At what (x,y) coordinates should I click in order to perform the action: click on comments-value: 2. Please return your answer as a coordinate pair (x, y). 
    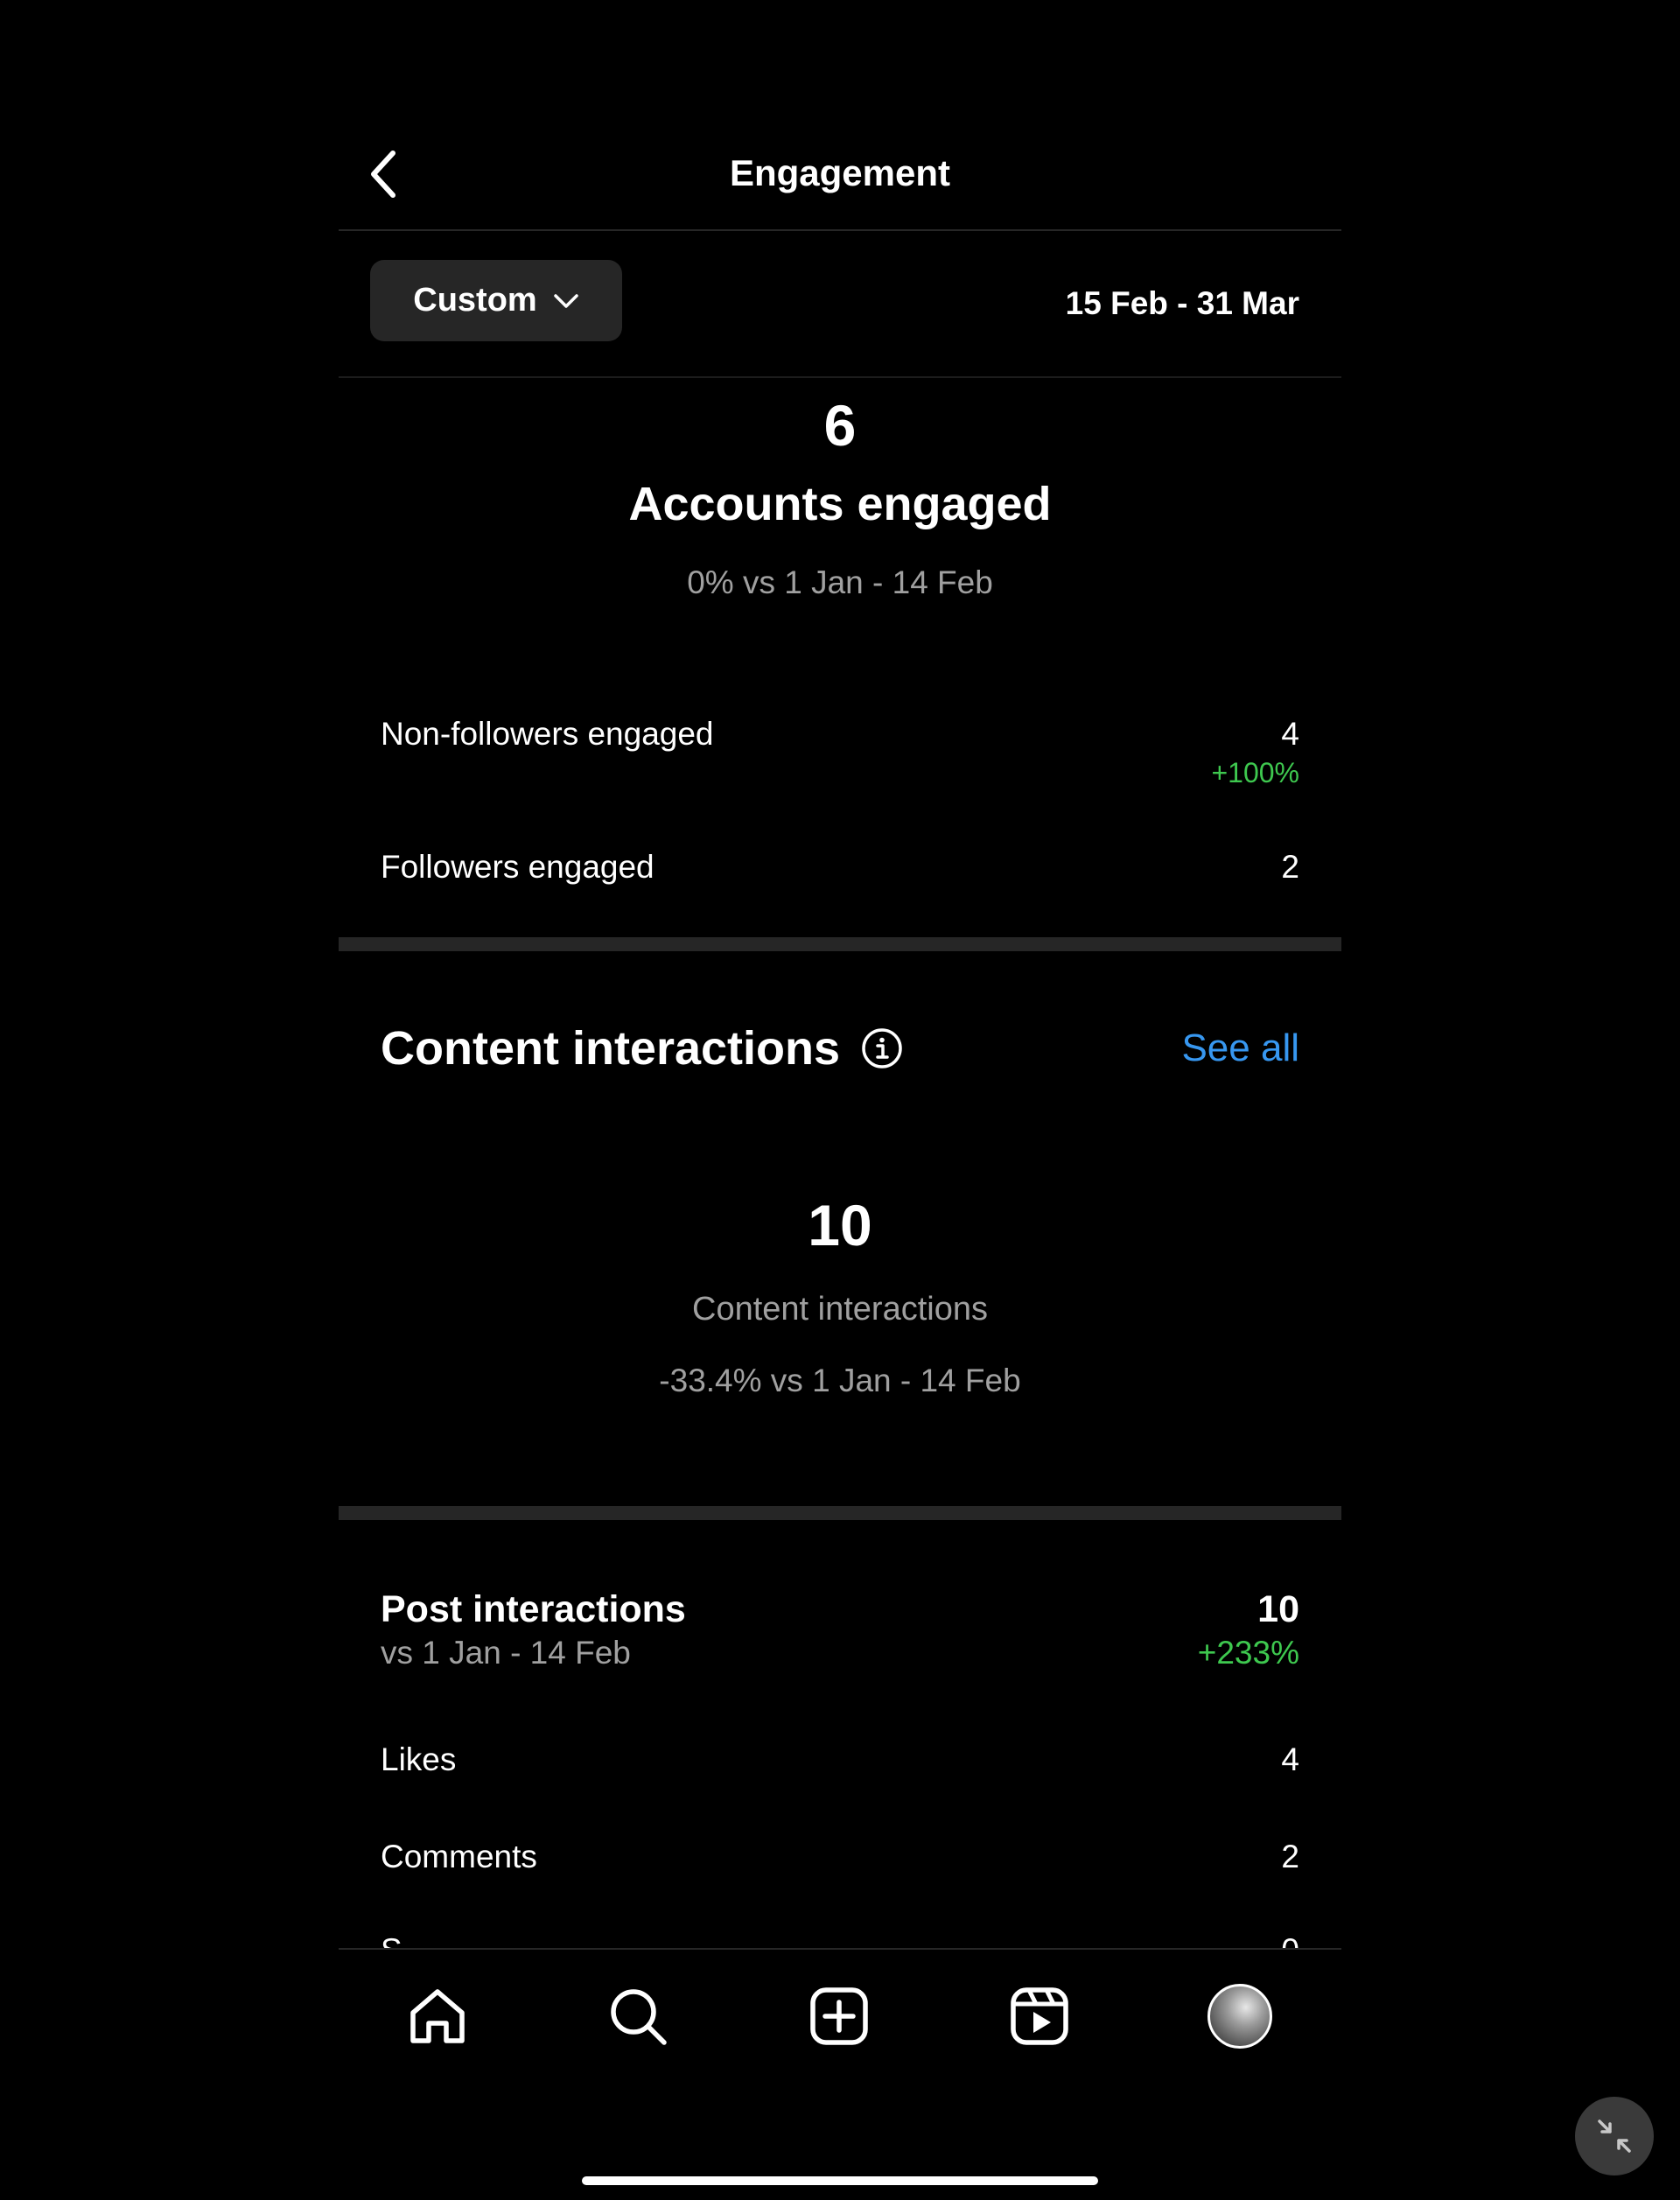
    Looking at the image, I should click on (1290, 1857).